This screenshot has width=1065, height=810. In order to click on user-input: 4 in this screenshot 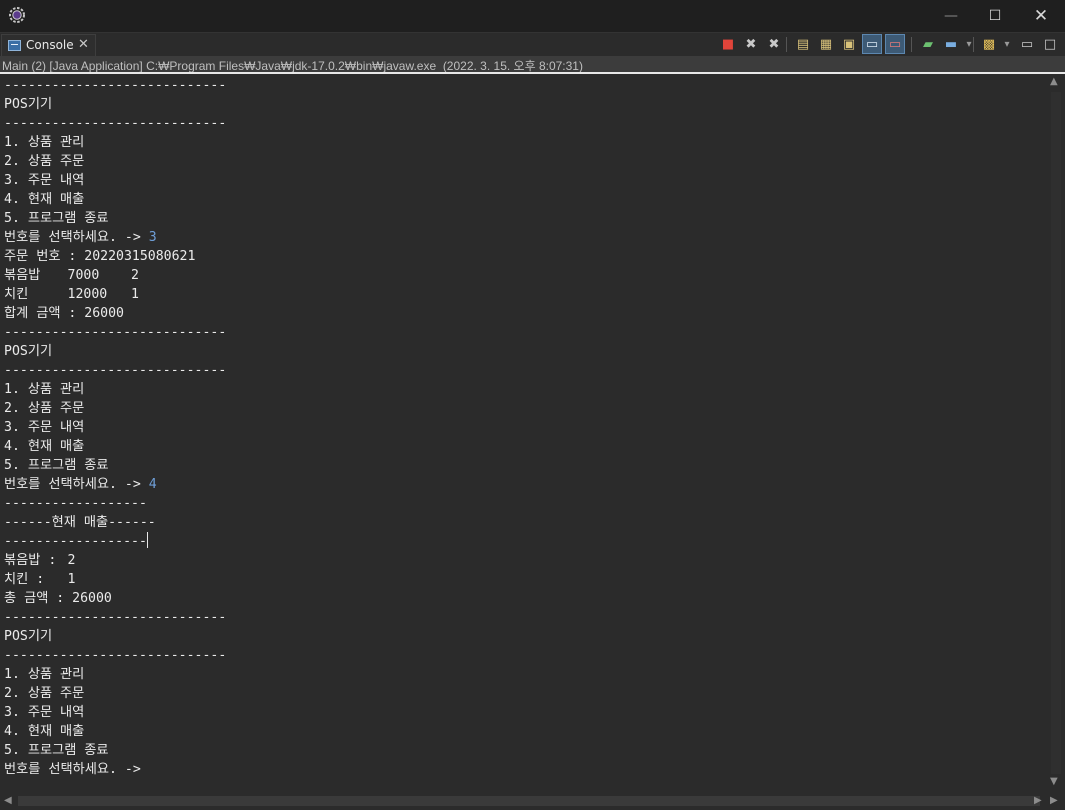, I will do `click(152, 484)`.